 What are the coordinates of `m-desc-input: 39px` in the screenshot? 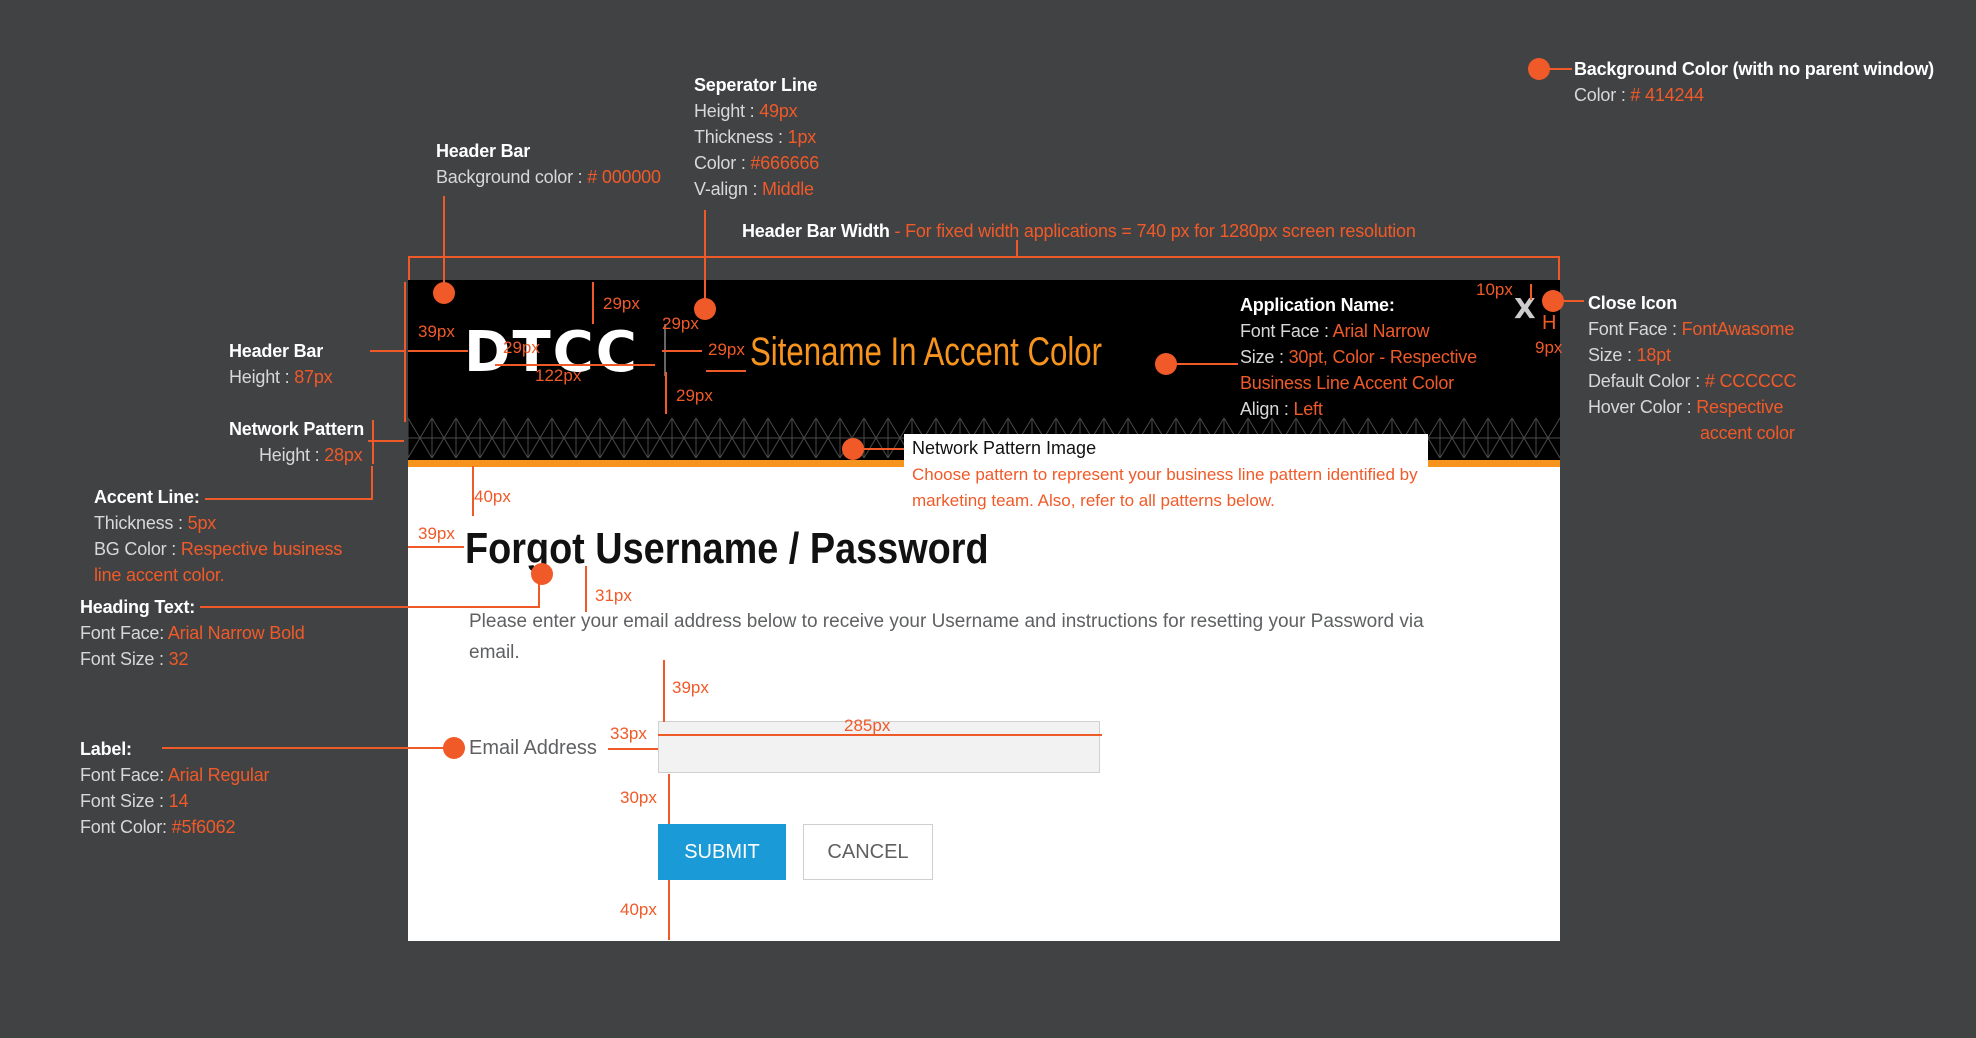 It's located at (690, 687).